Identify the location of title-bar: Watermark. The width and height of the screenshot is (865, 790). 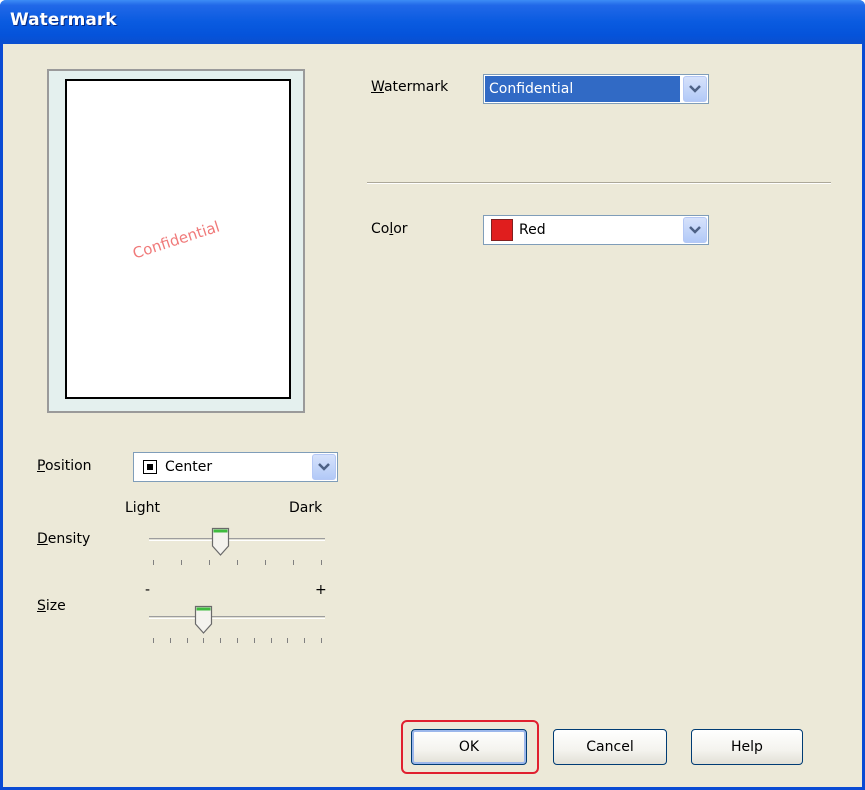
(432, 22).